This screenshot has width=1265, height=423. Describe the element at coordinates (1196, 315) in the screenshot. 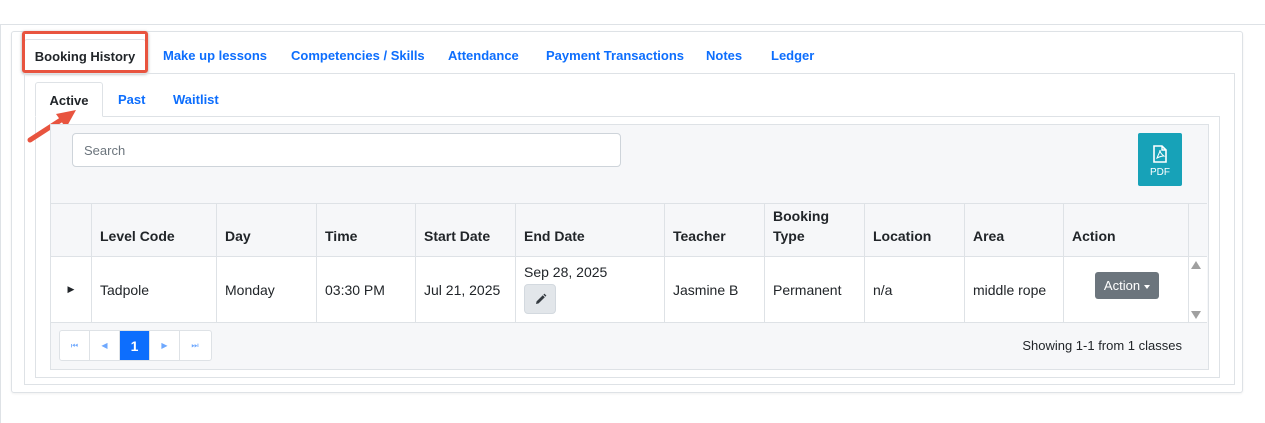

I see `scroll-down-arrow-icon` at that location.